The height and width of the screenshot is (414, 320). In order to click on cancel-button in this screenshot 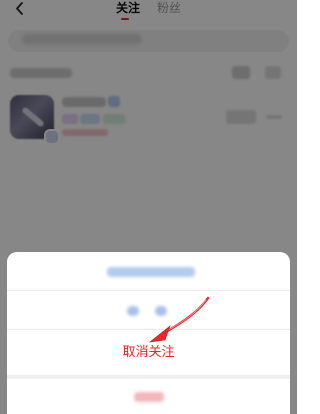, I will do `click(148, 396)`.